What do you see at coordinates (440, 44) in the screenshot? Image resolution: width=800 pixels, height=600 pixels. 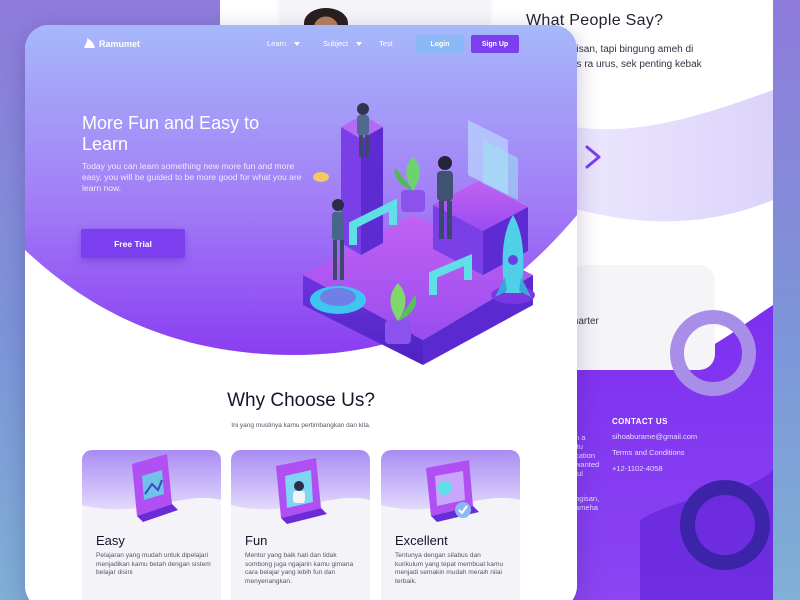 I see `login-button: Login` at bounding box center [440, 44].